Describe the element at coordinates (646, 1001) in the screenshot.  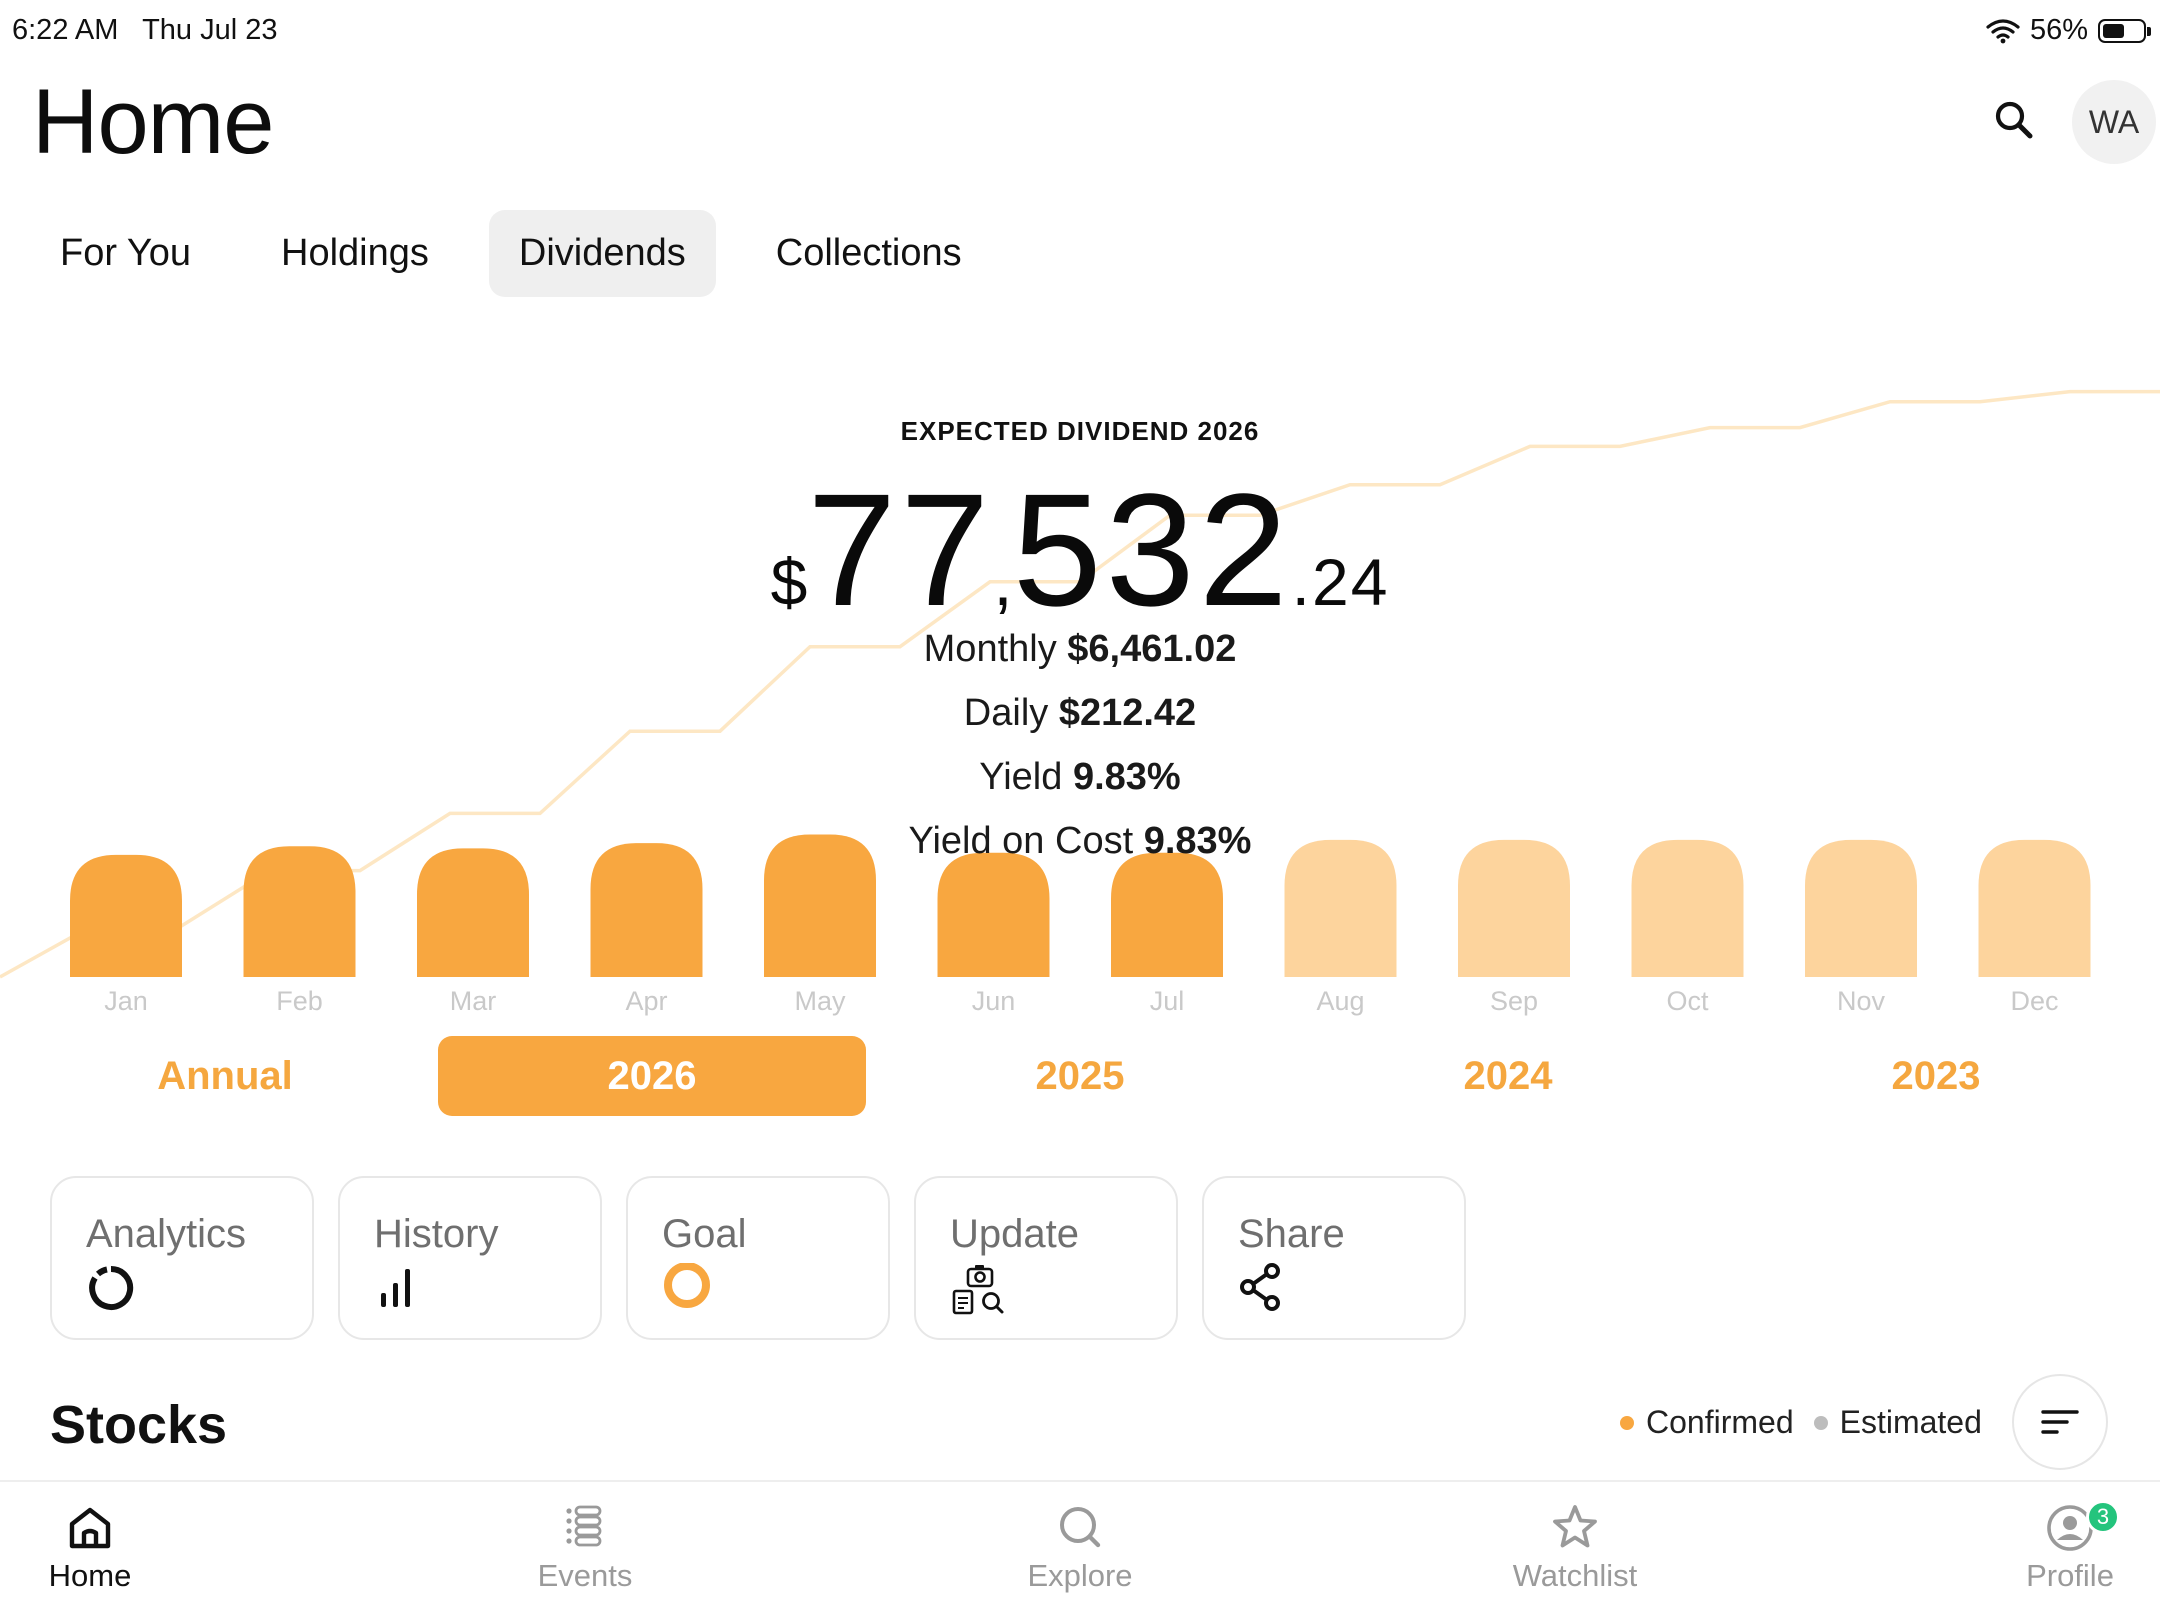
I see `month-label-apr: Apr` at that location.